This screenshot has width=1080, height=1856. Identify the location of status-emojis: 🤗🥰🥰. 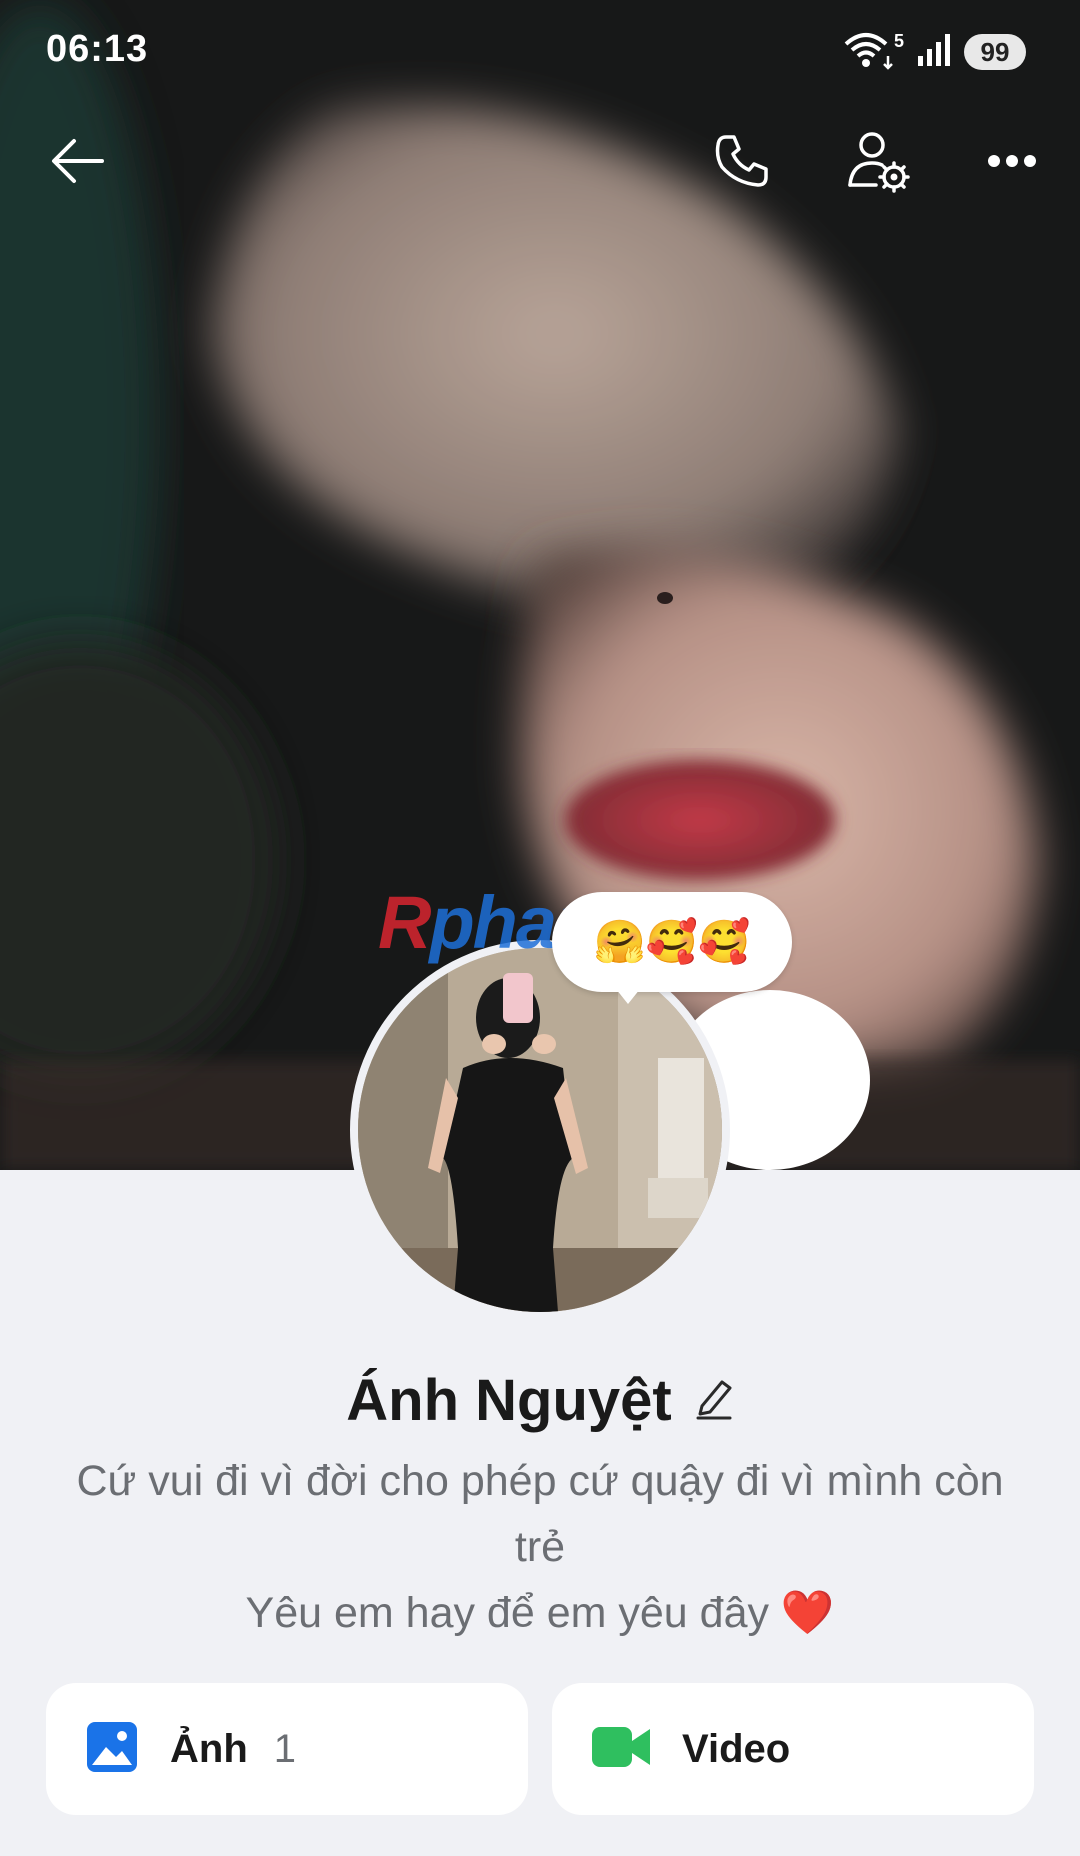
(672, 941).